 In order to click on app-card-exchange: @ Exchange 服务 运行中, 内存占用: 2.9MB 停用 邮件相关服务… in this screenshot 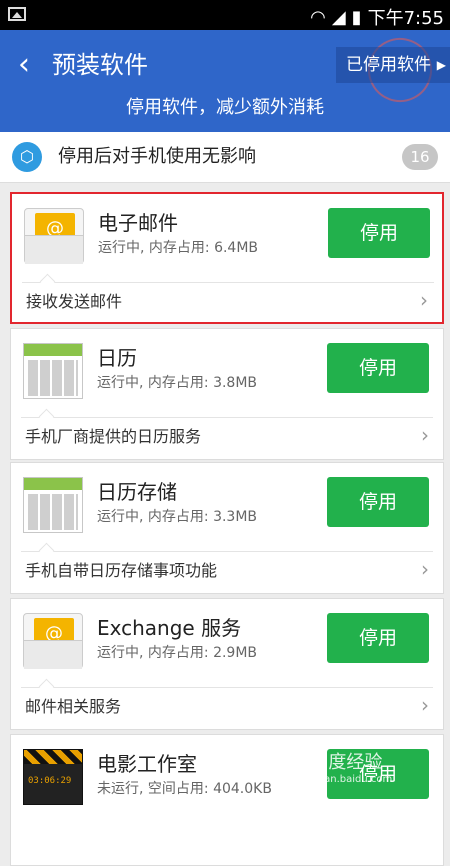, I will do `click(227, 664)`.